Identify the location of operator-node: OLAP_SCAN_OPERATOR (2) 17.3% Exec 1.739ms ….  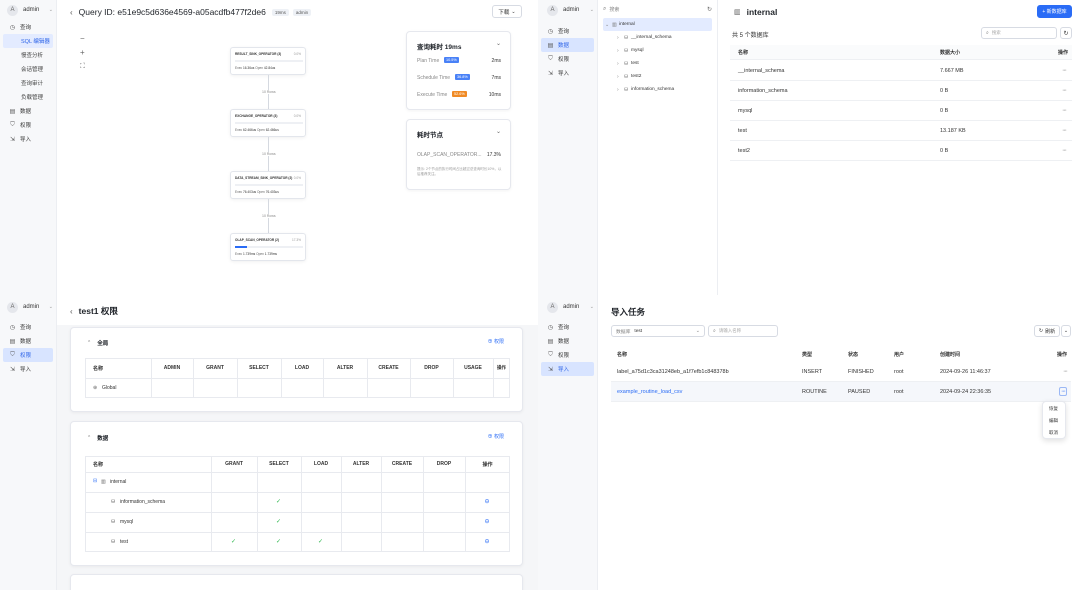
(268, 247).